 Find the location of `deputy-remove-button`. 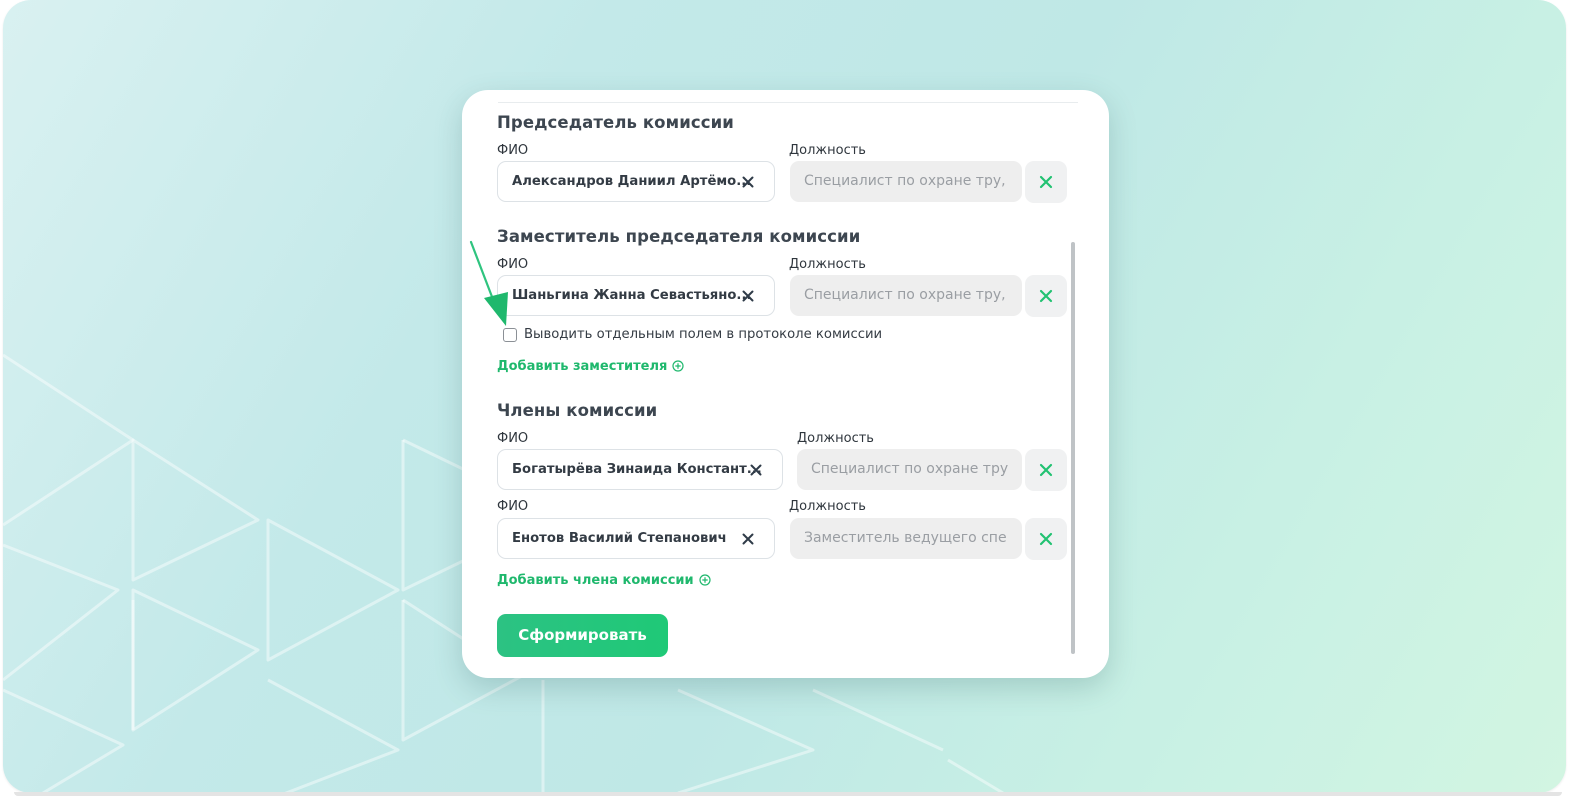

deputy-remove-button is located at coordinates (1046, 296).